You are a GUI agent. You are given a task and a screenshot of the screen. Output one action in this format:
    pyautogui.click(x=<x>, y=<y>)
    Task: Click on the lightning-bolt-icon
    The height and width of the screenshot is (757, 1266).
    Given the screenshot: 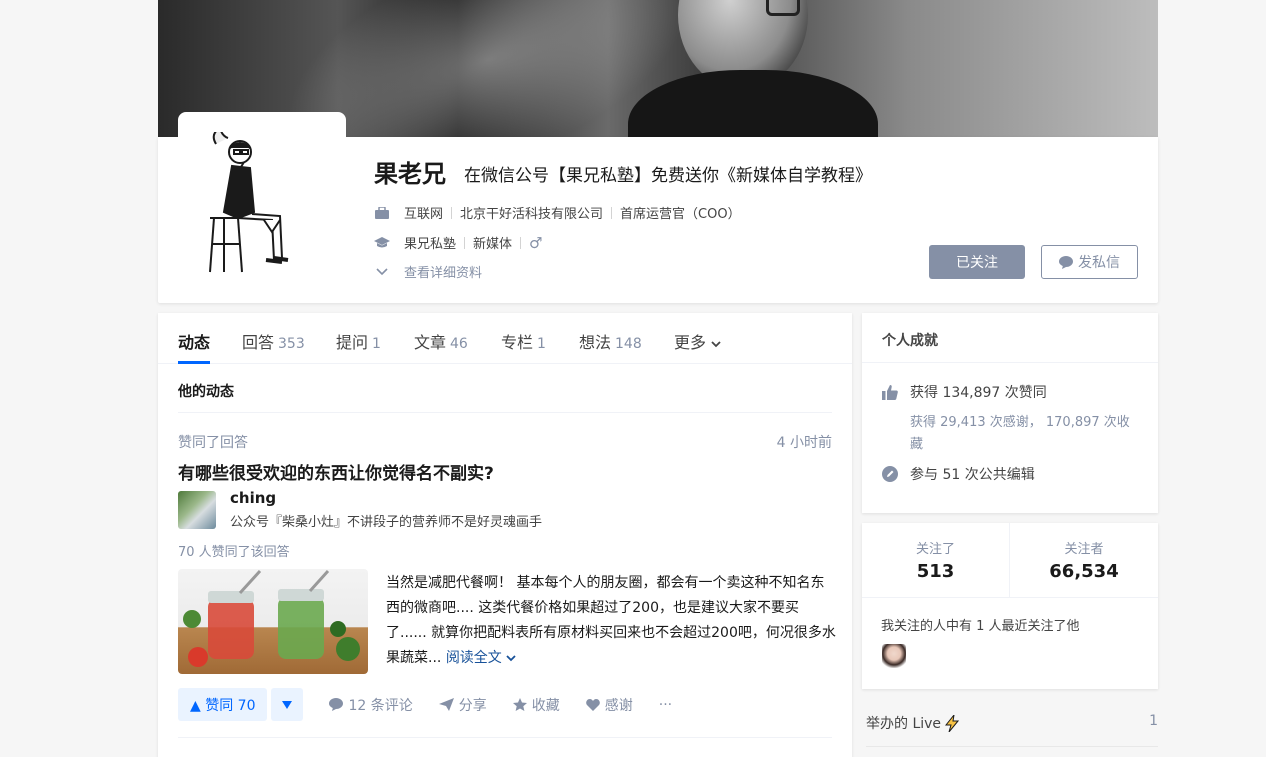 What is the action you would take?
    pyautogui.click(x=952, y=723)
    